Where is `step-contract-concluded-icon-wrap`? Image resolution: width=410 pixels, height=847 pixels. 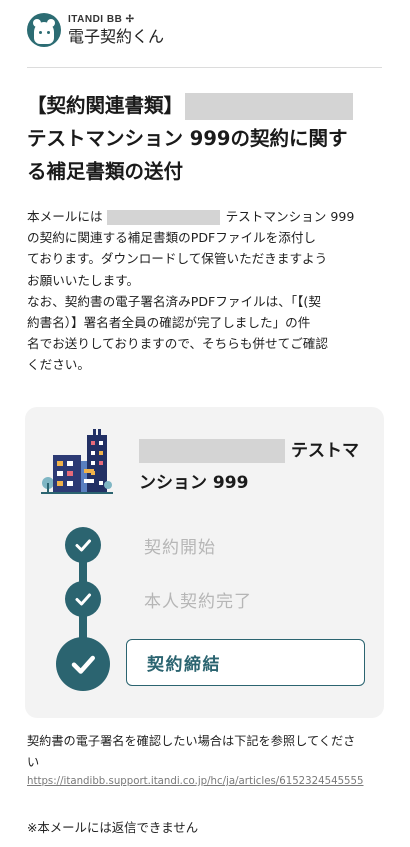
step-contract-concluded-icon-wrap is located at coordinates (83, 664).